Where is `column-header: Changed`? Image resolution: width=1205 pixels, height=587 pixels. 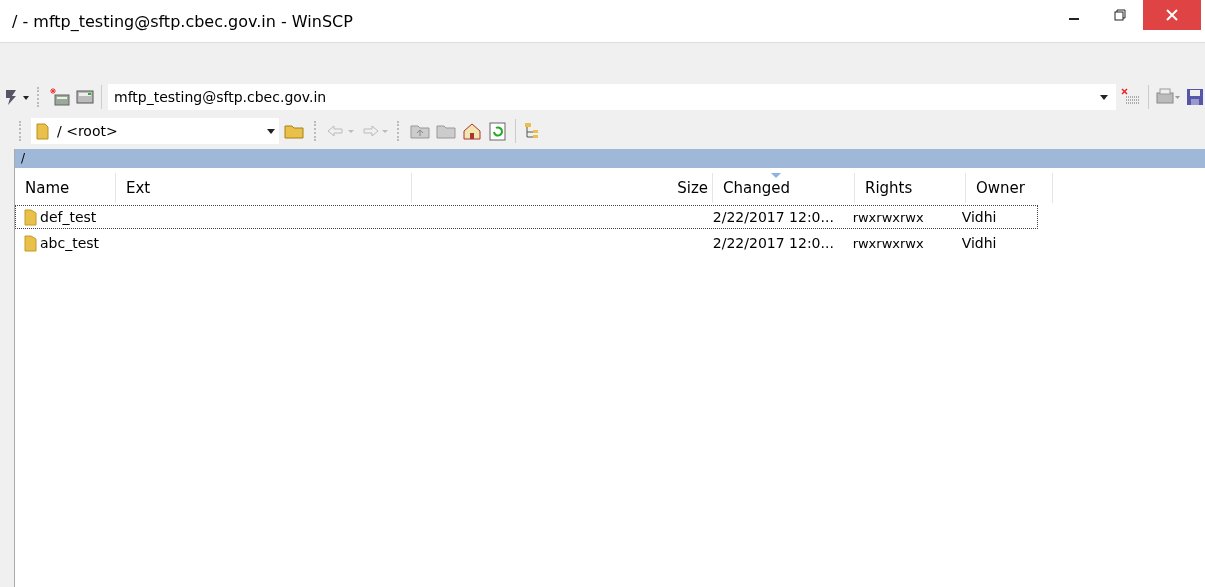
column-header: Changed is located at coordinates (784, 188).